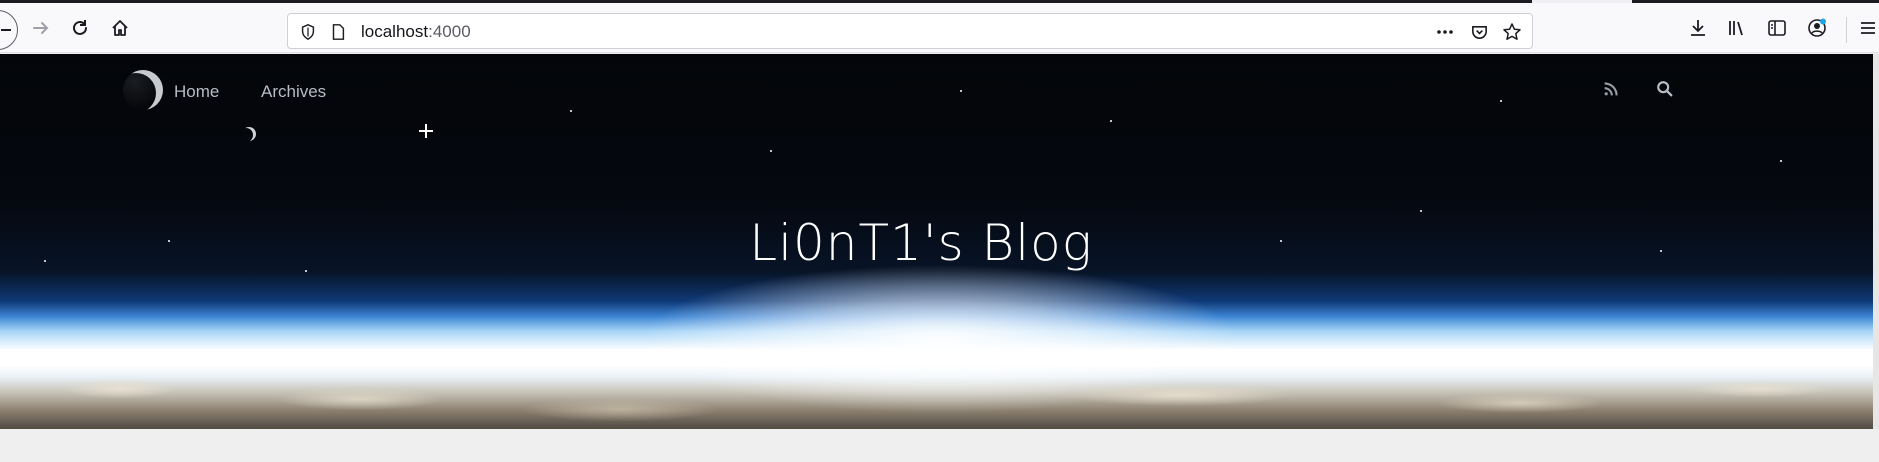 The width and height of the screenshot is (1879, 462). What do you see at coordinates (6, 30) in the screenshot?
I see `back-arrow-icon` at bounding box center [6, 30].